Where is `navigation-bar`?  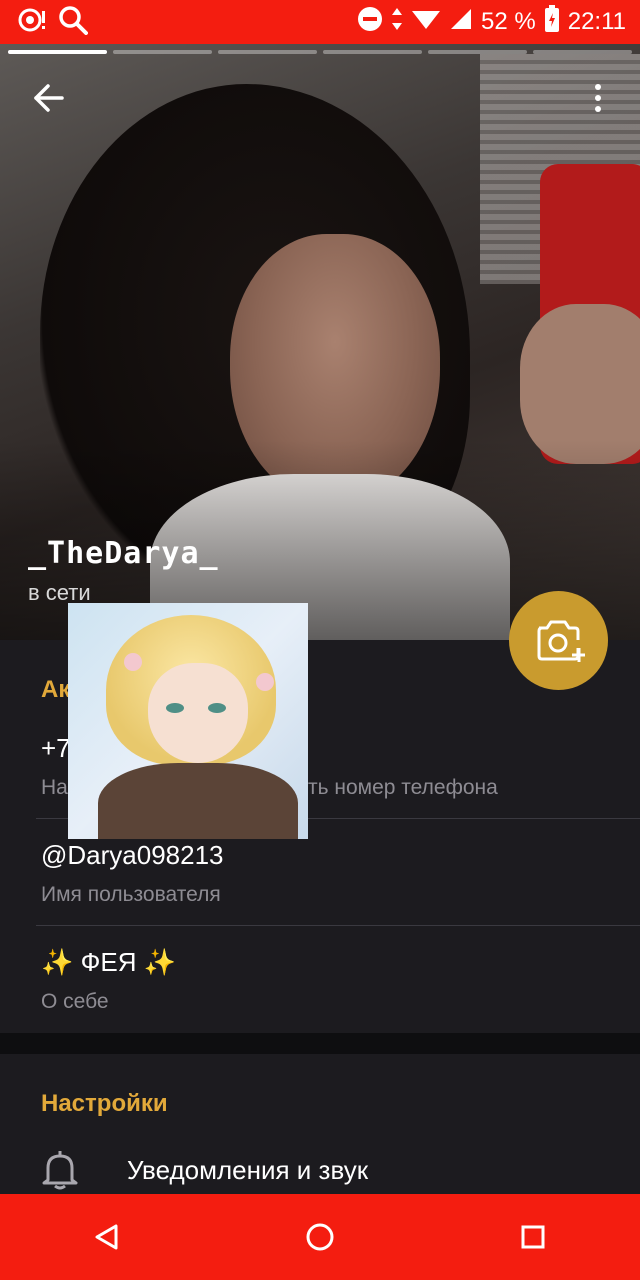 navigation-bar is located at coordinates (320, 1237).